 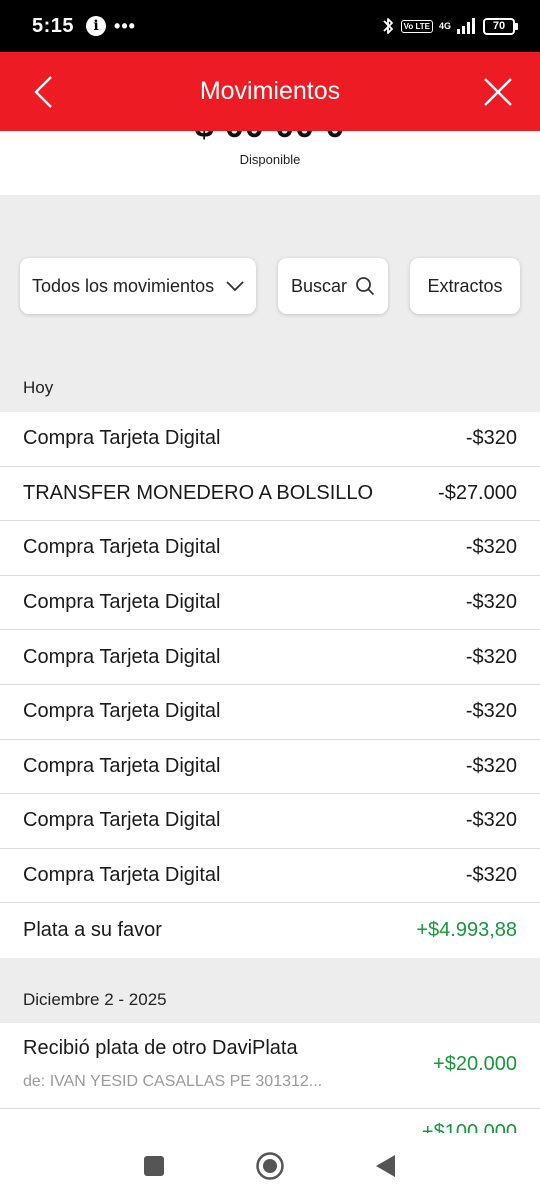 What do you see at coordinates (270, 159) in the screenshot?
I see `balance-label: Disponible` at bounding box center [270, 159].